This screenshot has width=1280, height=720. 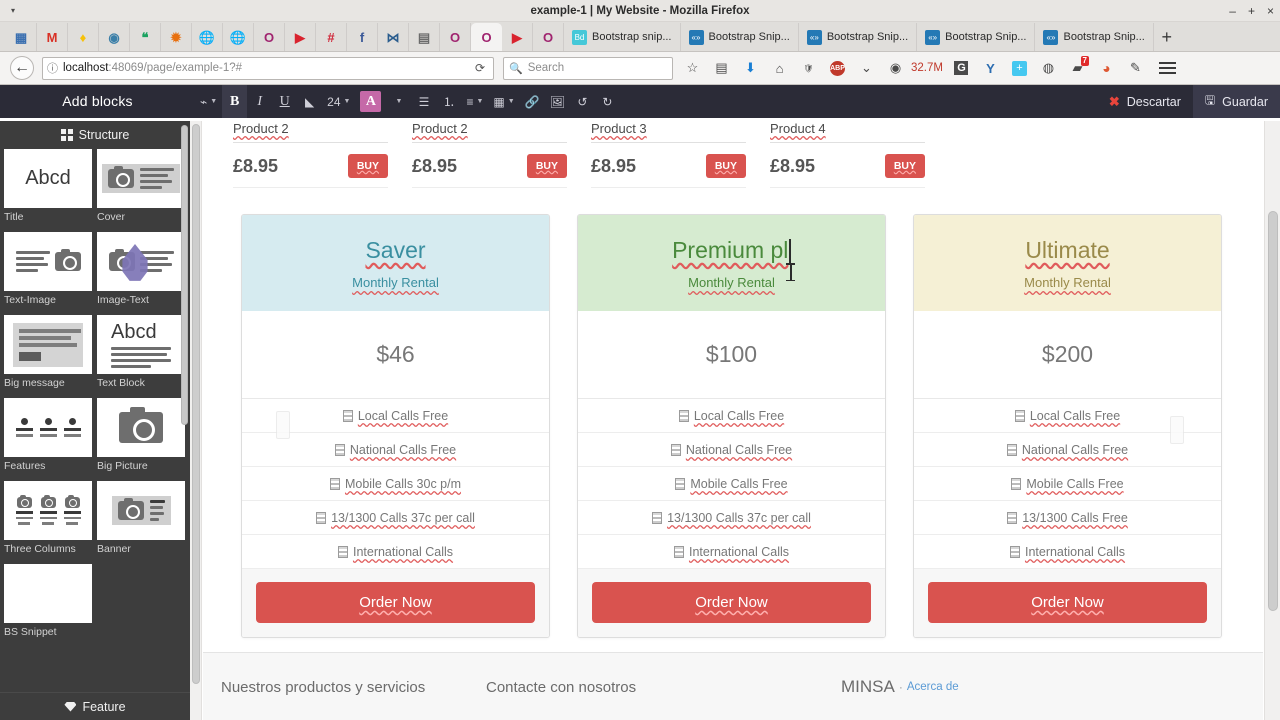 What do you see at coordinates (588, 68) in the screenshot?
I see `search-bar: 🔍 Search` at bounding box center [588, 68].